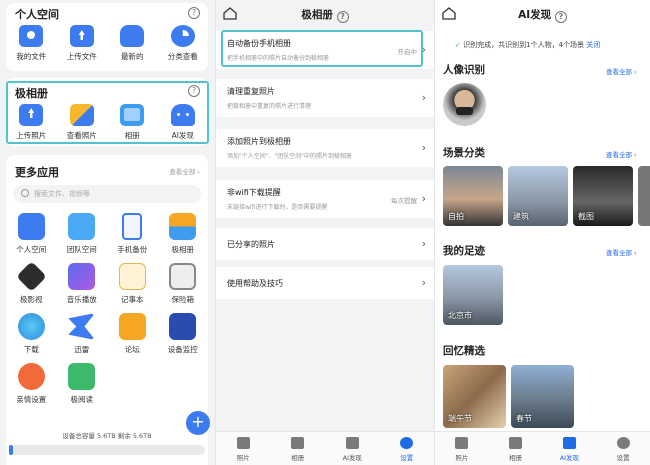 This screenshot has width=650, height=465. What do you see at coordinates (132, 276) in the screenshot?
I see `notepad-icon` at bounding box center [132, 276].